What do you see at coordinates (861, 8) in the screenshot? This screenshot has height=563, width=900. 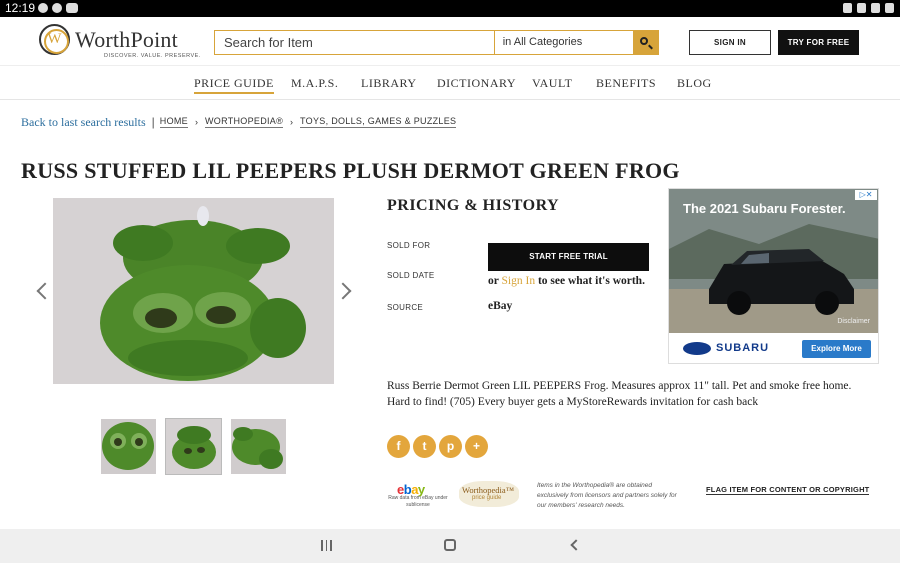 I see `mute-icon` at bounding box center [861, 8].